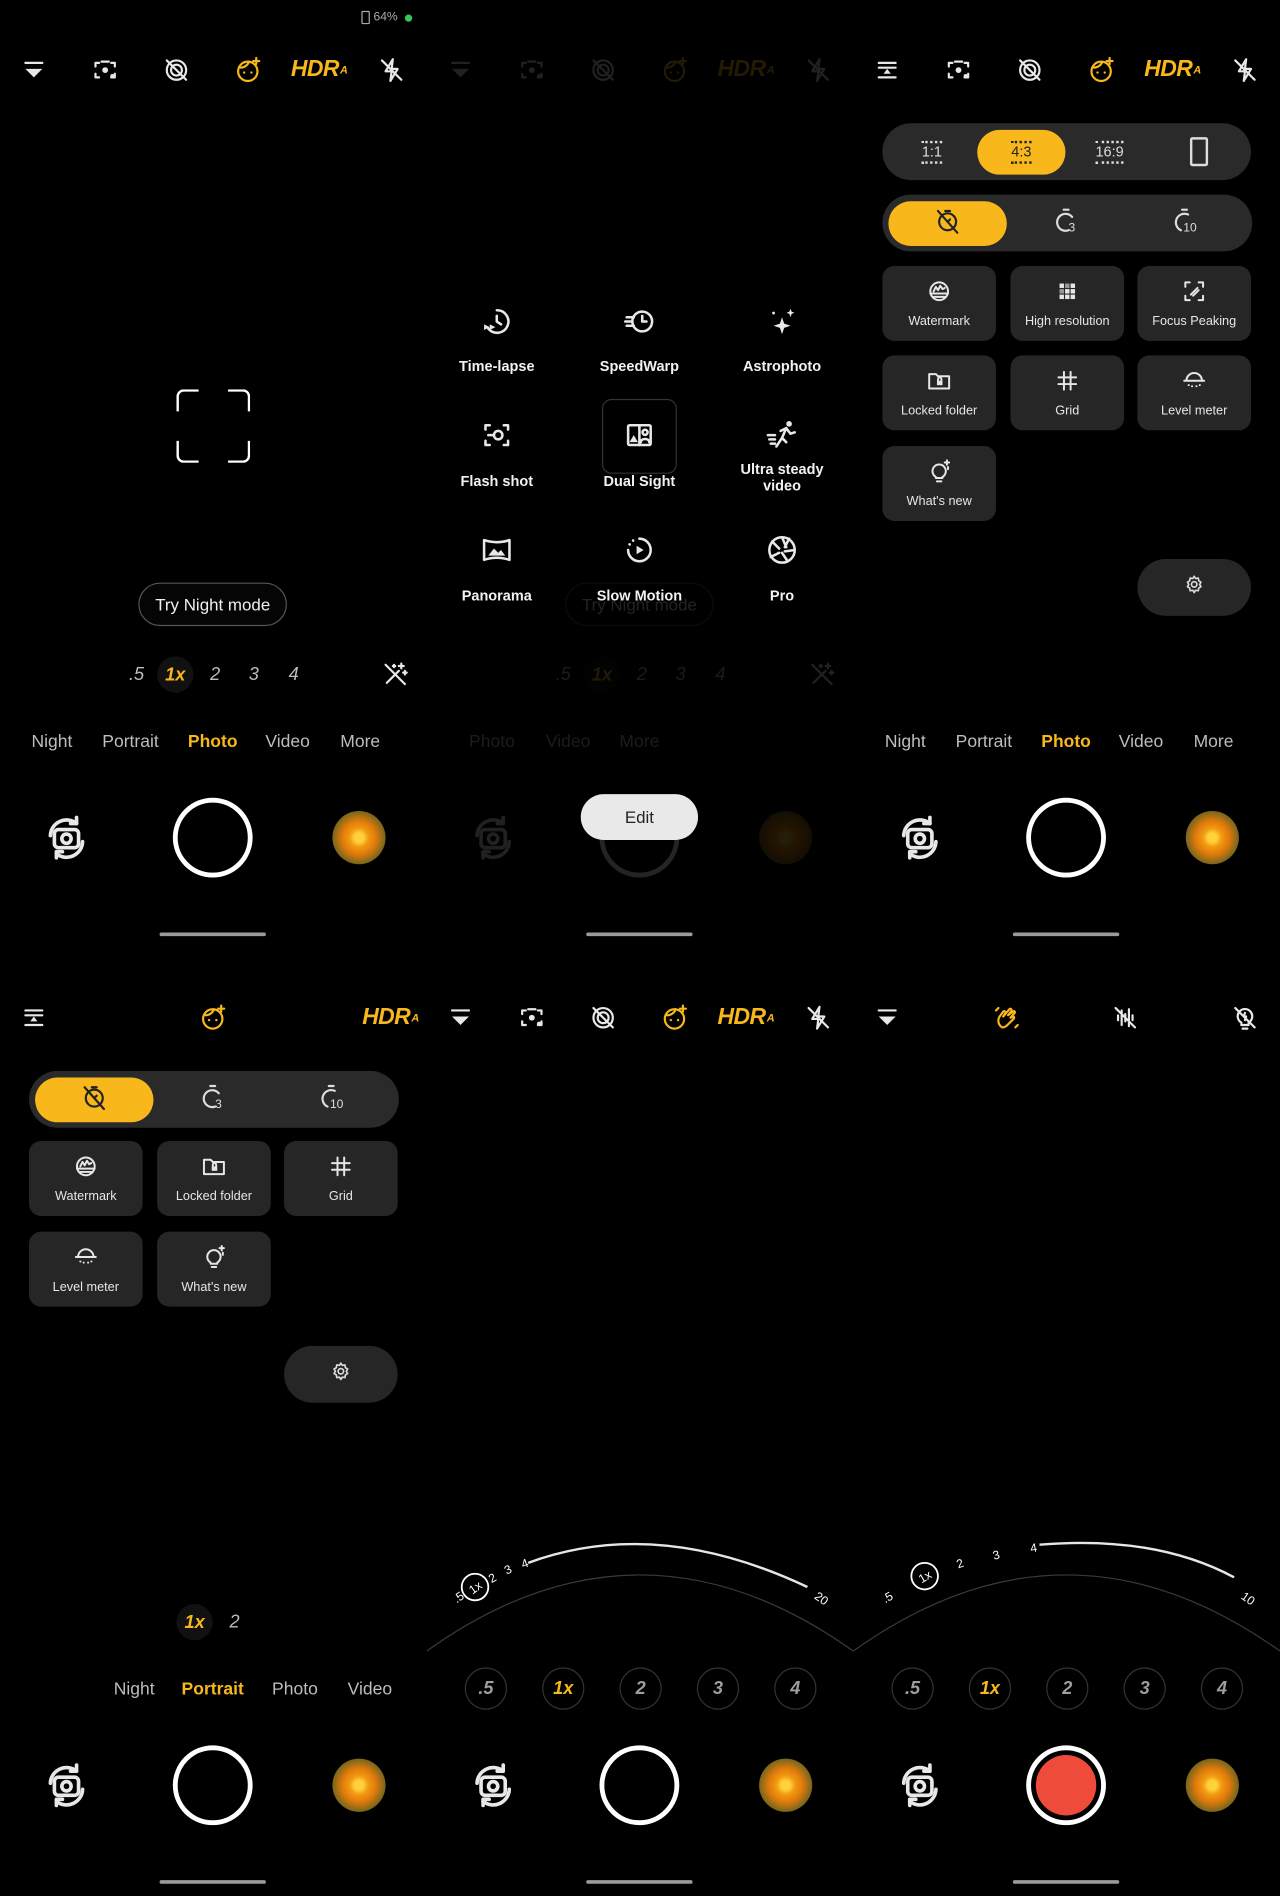 The height and width of the screenshot is (1896, 1280). Describe the element at coordinates (642, 674) in the screenshot. I see `zoom-2: 2` at that location.